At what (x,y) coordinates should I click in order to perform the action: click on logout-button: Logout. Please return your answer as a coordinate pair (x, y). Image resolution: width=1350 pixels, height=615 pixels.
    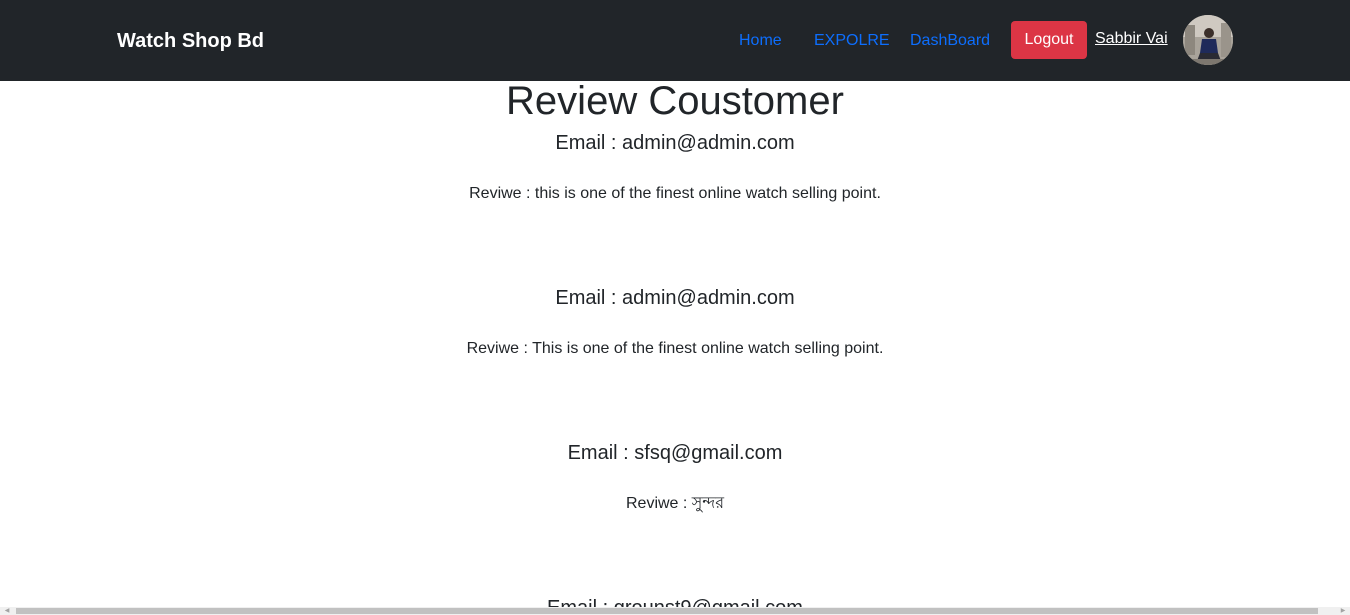
    Looking at the image, I should click on (1049, 40).